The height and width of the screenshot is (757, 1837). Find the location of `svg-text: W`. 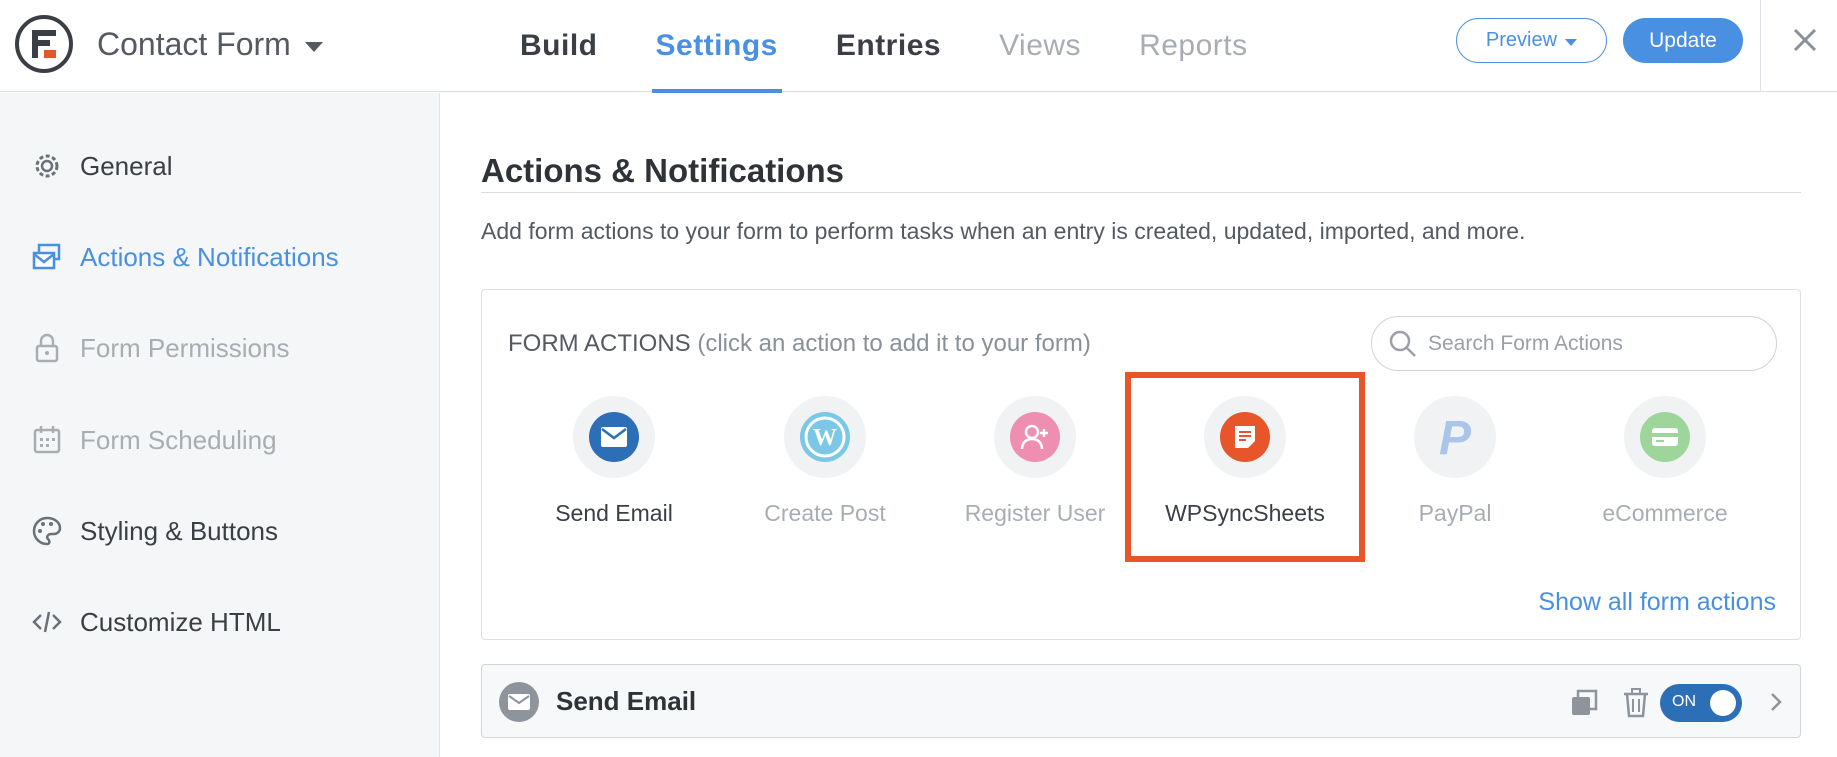

svg-text: W is located at coordinates (825, 438).